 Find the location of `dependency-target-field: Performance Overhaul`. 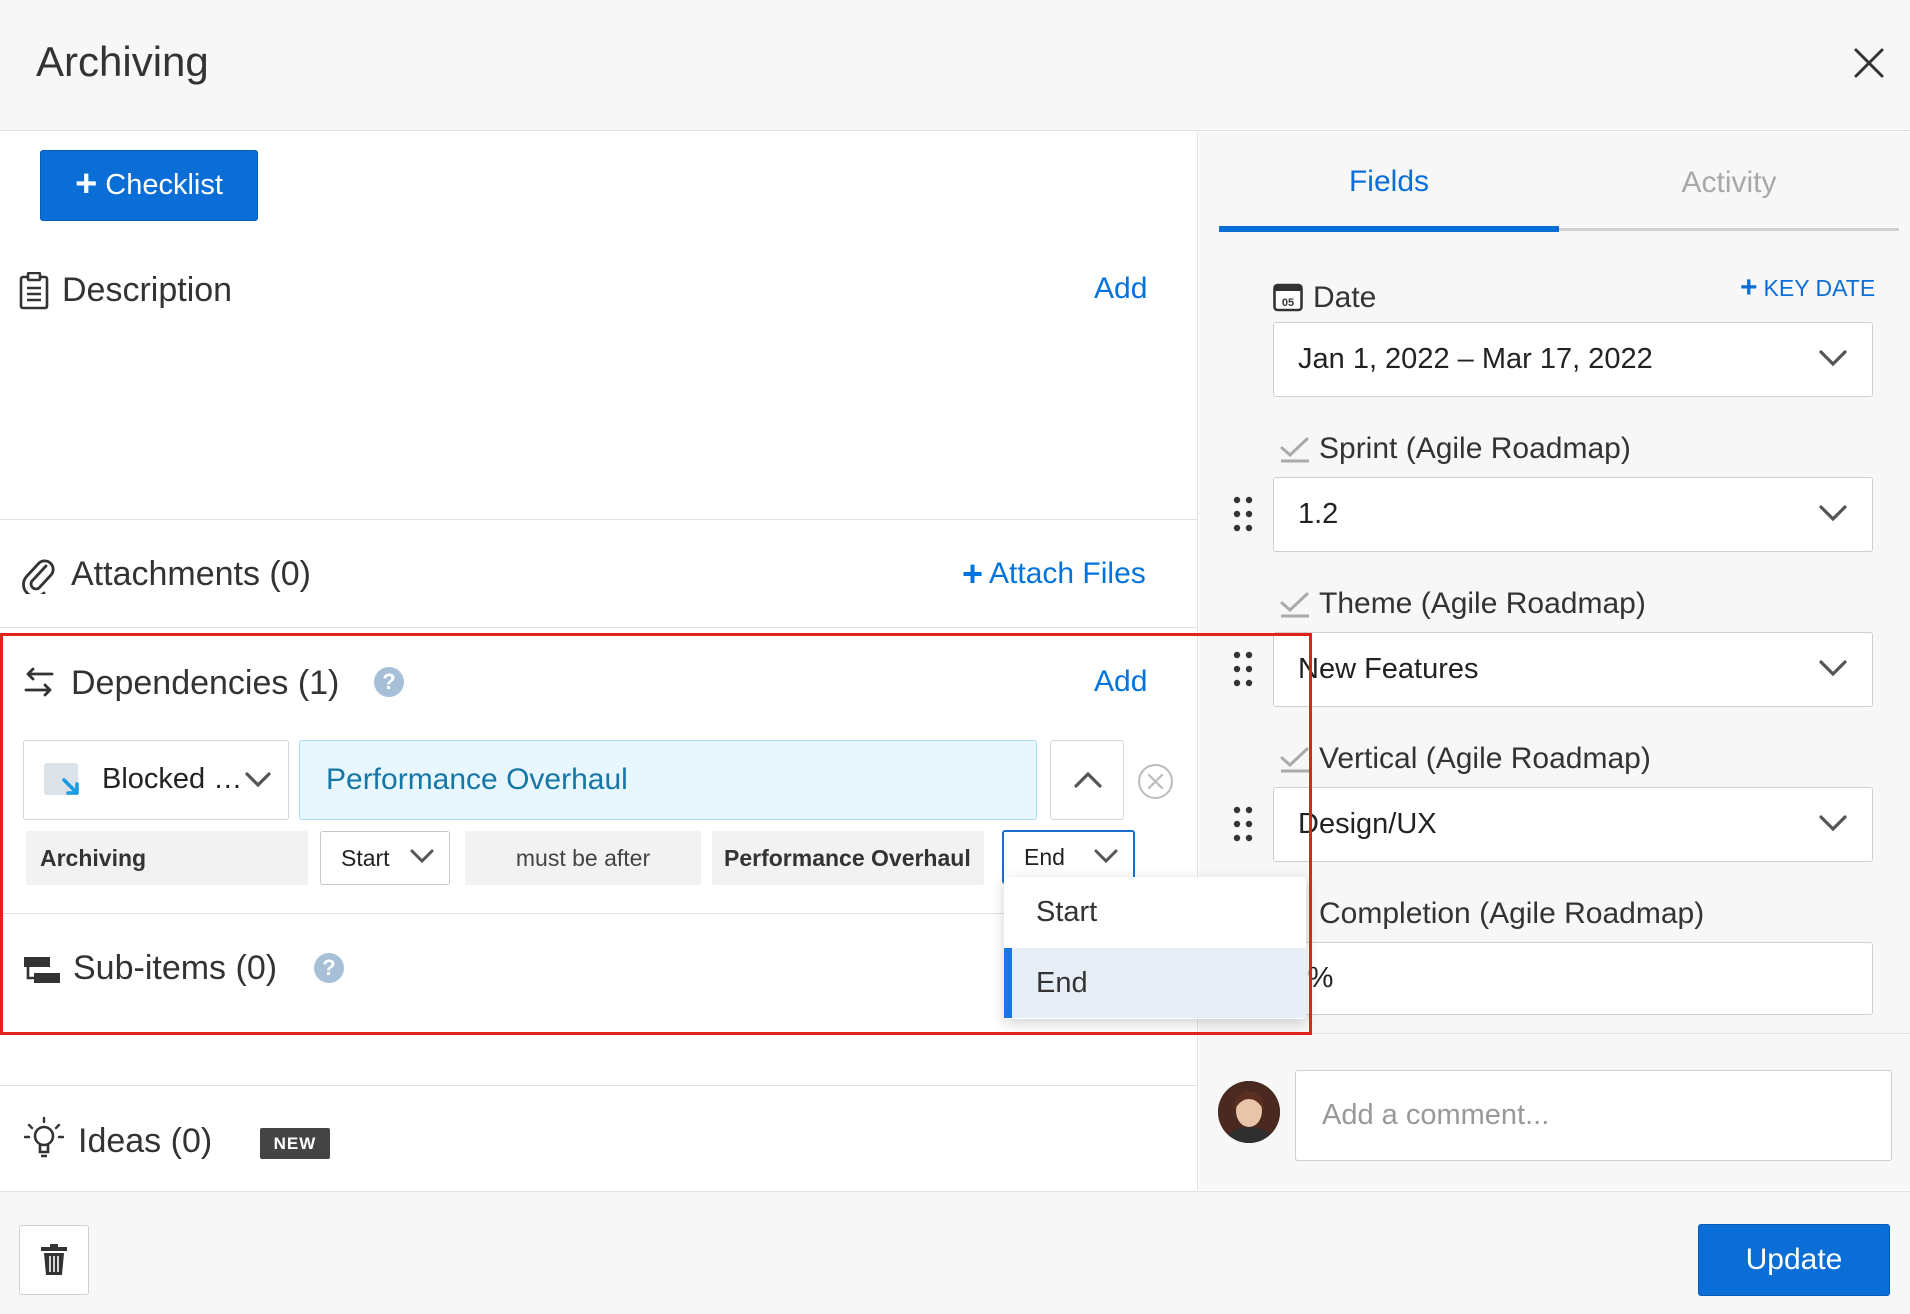

dependency-target-field: Performance Overhaul is located at coordinates (668, 780).